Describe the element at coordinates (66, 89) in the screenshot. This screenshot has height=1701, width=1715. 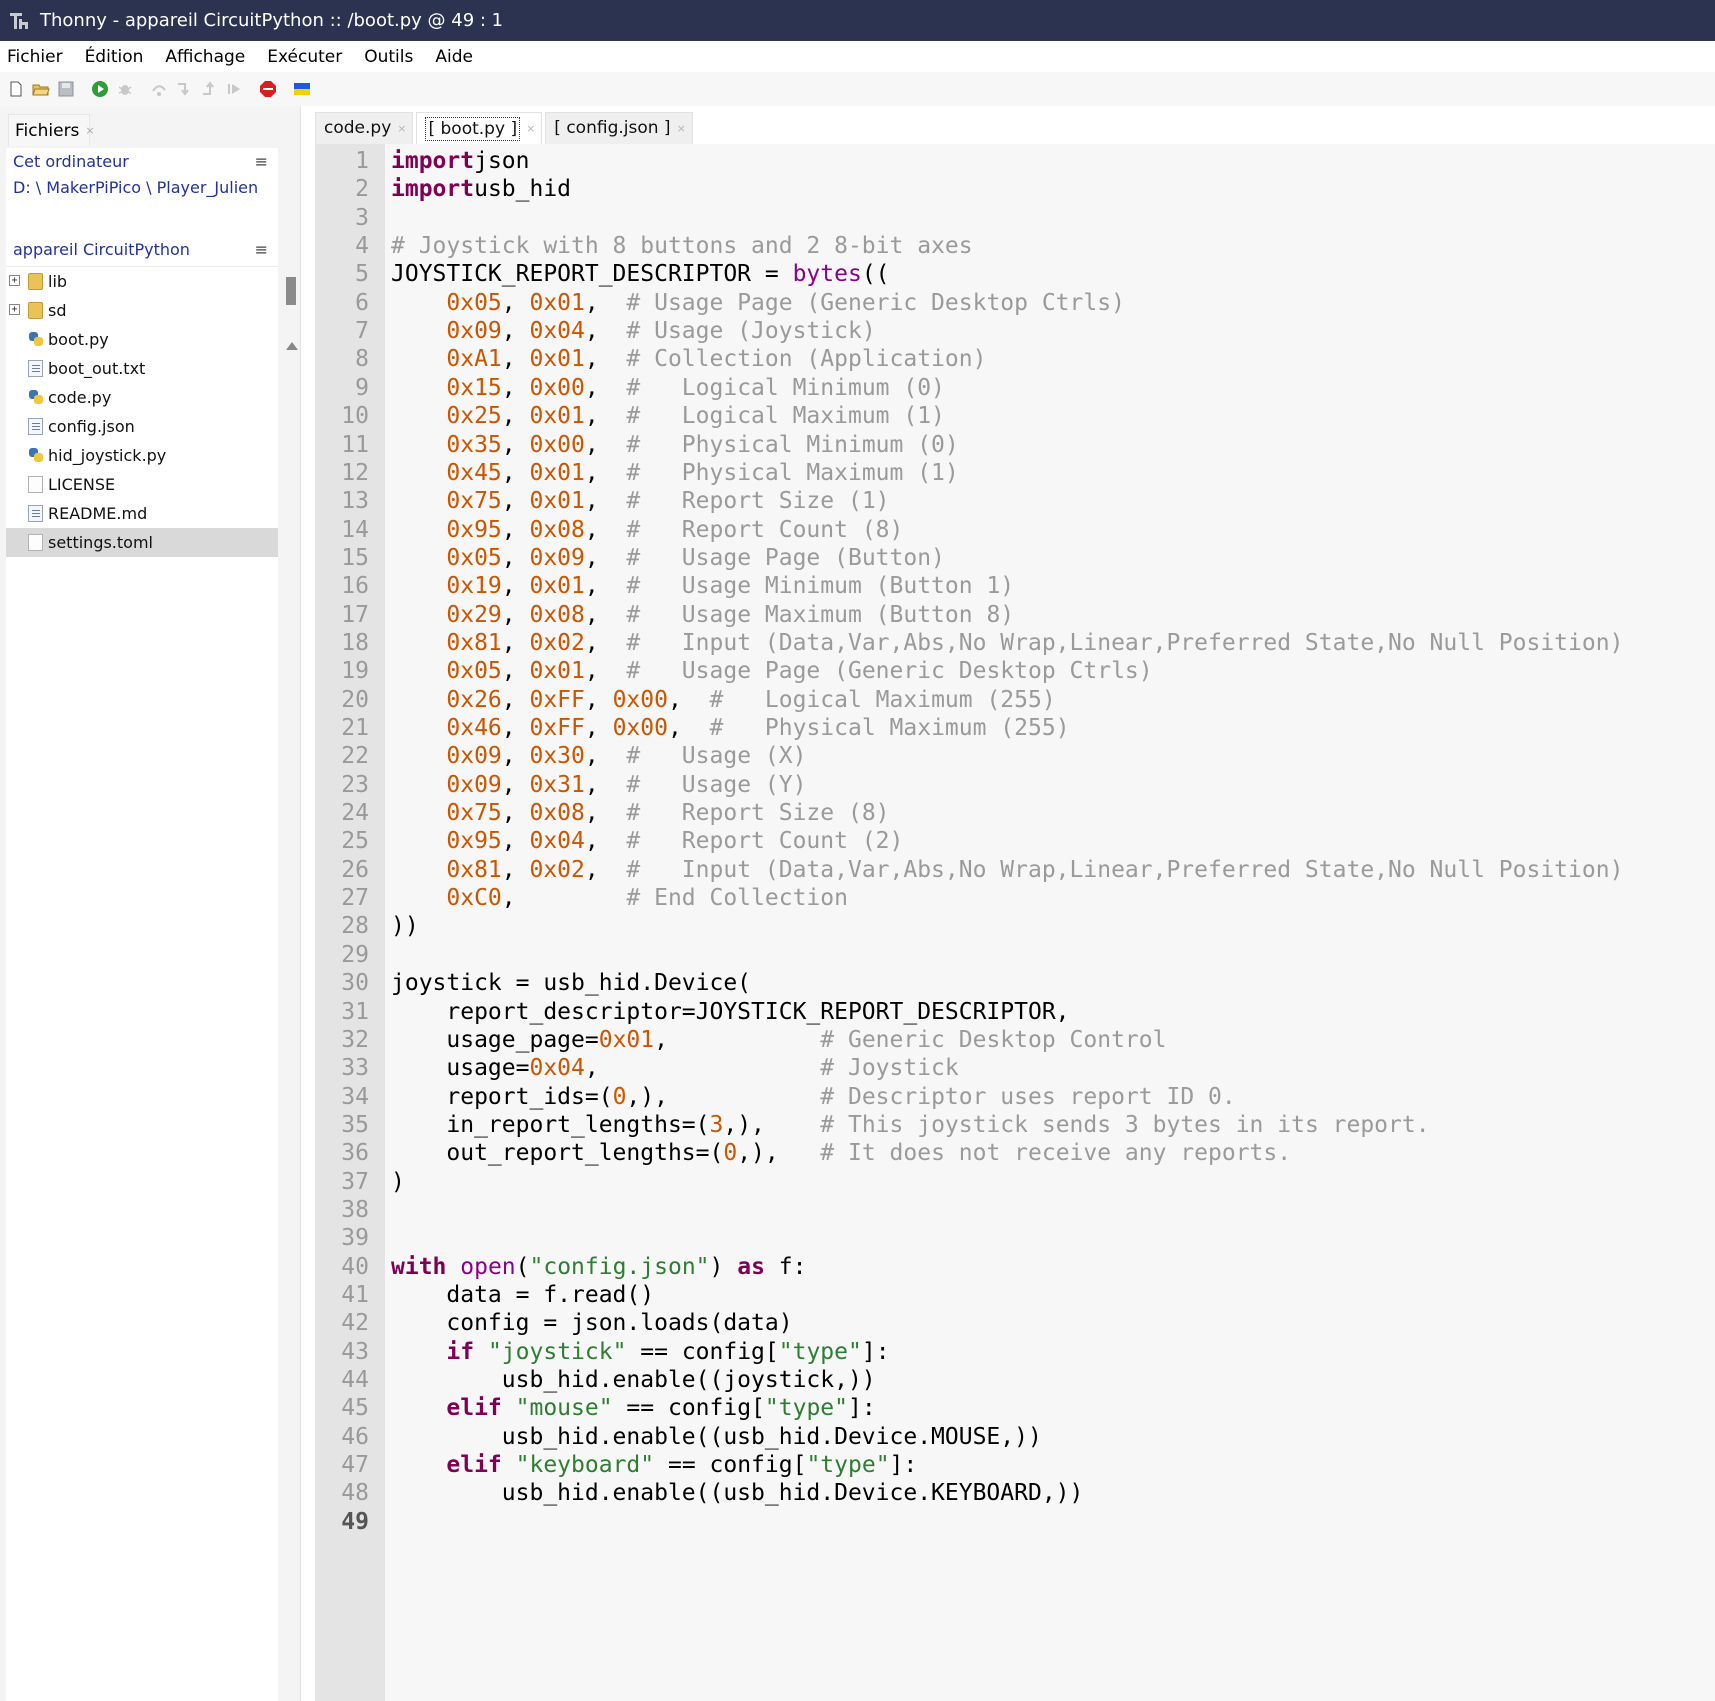
I see `save-icon` at that location.